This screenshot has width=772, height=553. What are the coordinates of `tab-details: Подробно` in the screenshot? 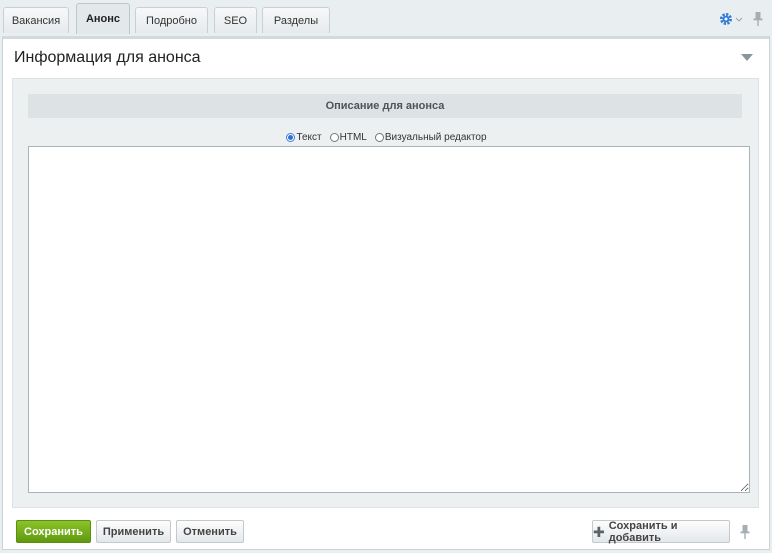 It's located at (171, 20).